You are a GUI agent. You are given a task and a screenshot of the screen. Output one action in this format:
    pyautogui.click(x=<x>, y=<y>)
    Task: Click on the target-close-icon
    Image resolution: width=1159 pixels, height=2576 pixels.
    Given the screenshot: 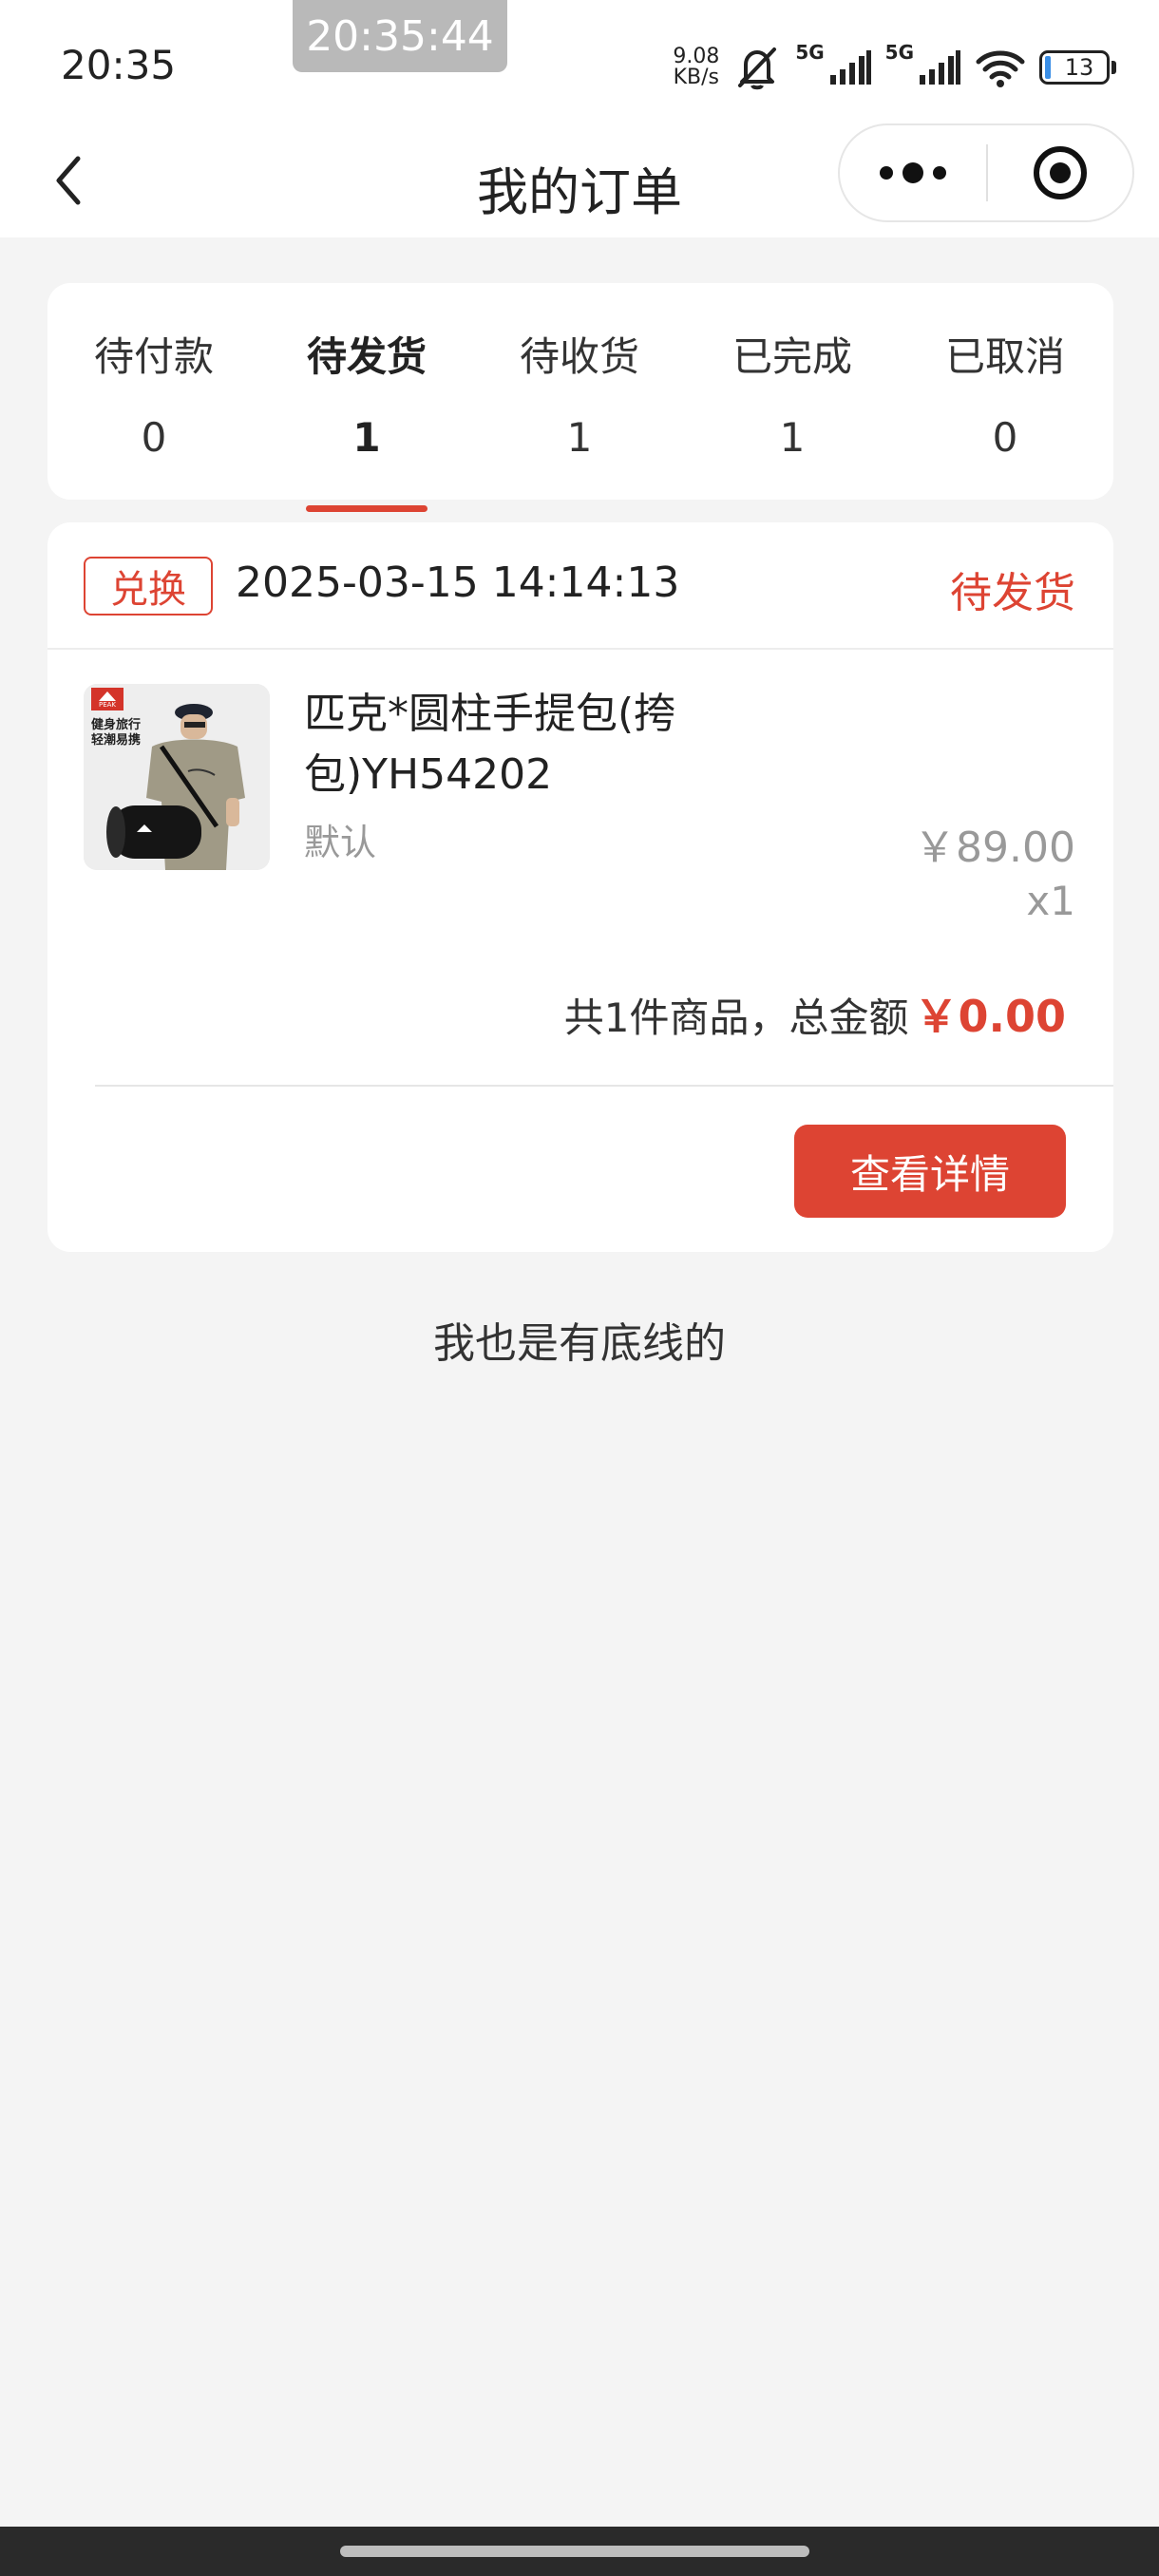 What is the action you would take?
    pyautogui.click(x=1060, y=172)
    